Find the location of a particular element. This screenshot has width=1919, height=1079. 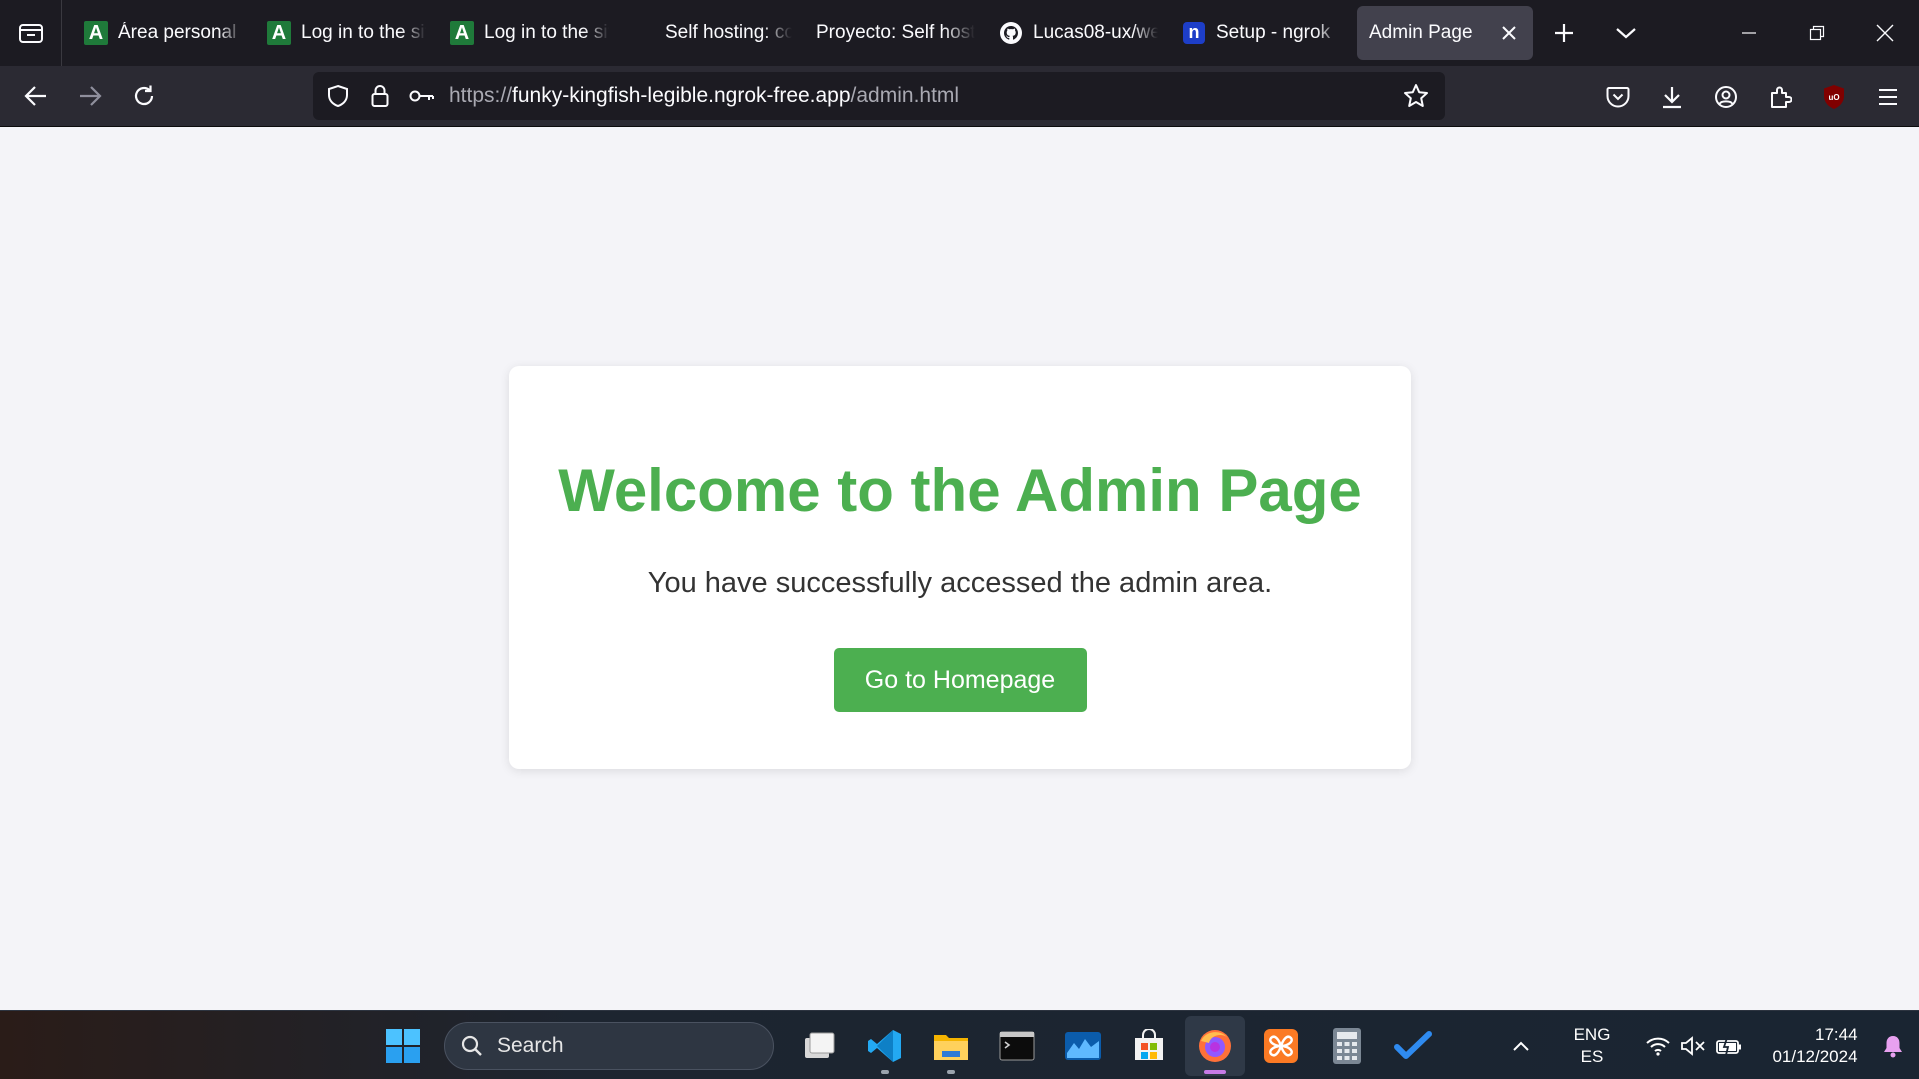

windows-start-icon is located at coordinates (403, 1046).